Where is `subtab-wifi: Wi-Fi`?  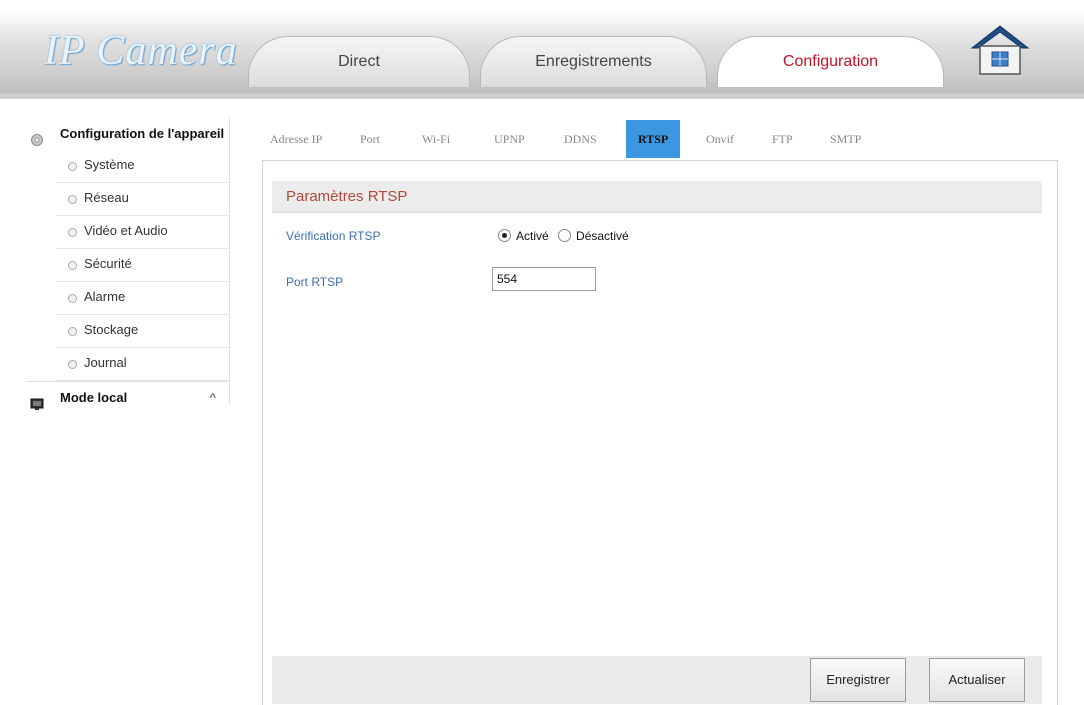
subtab-wifi: Wi-Fi is located at coordinates (436, 139).